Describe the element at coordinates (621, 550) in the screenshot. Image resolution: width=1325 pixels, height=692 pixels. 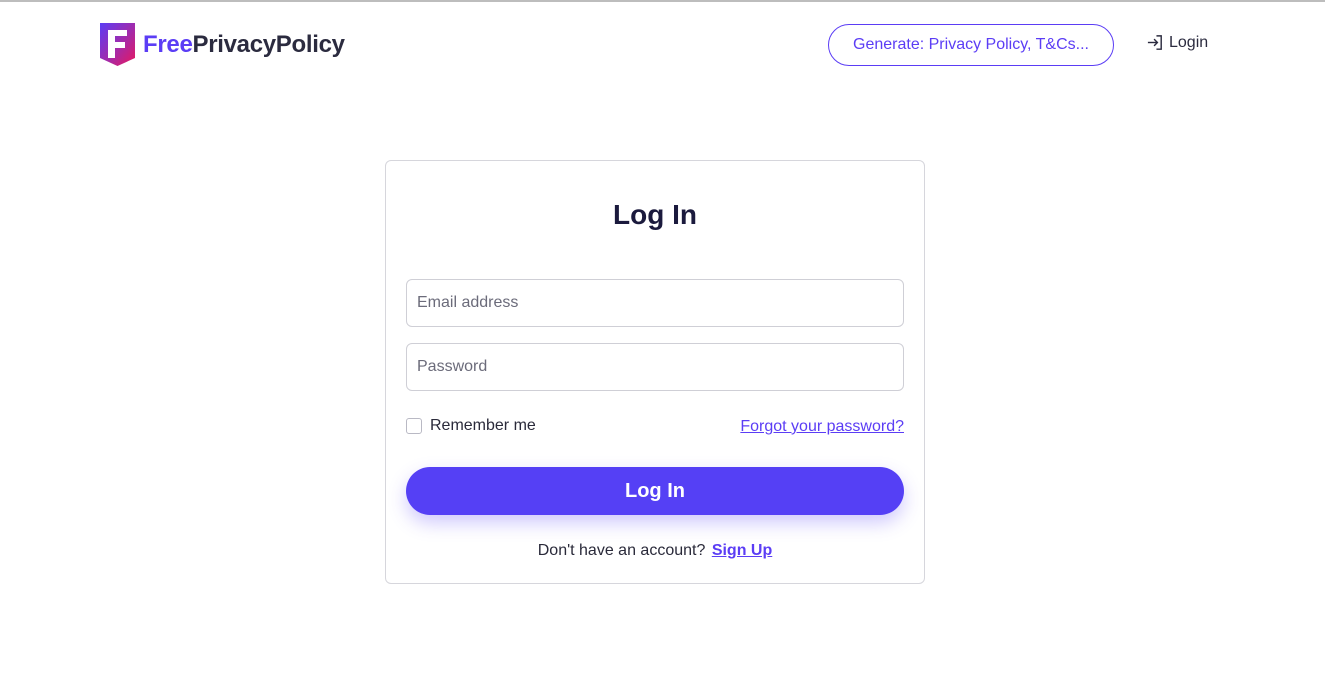
I see `signup-prompt: Don't have an account?` at that location.